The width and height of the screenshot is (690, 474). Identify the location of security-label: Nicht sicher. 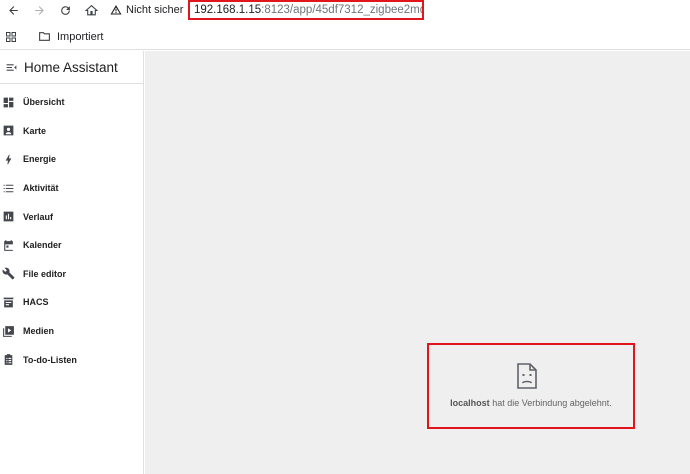
(155, 10).